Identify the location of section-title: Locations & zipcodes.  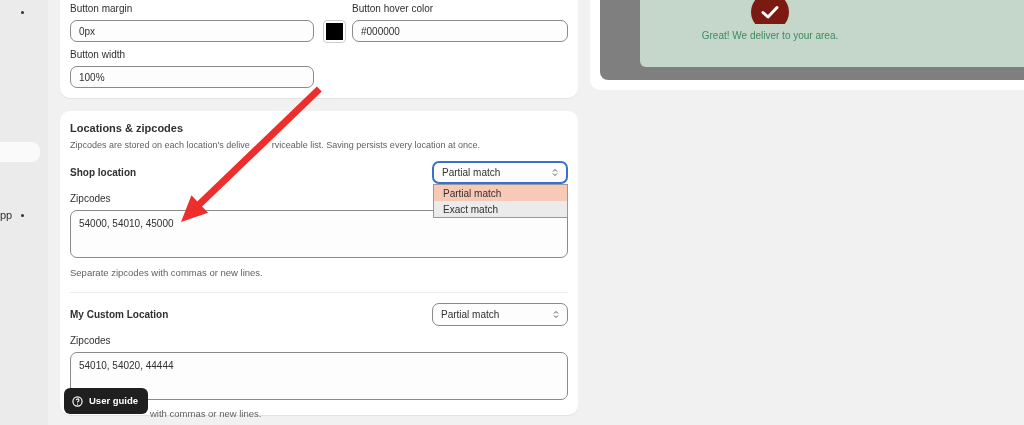
(127, 128).